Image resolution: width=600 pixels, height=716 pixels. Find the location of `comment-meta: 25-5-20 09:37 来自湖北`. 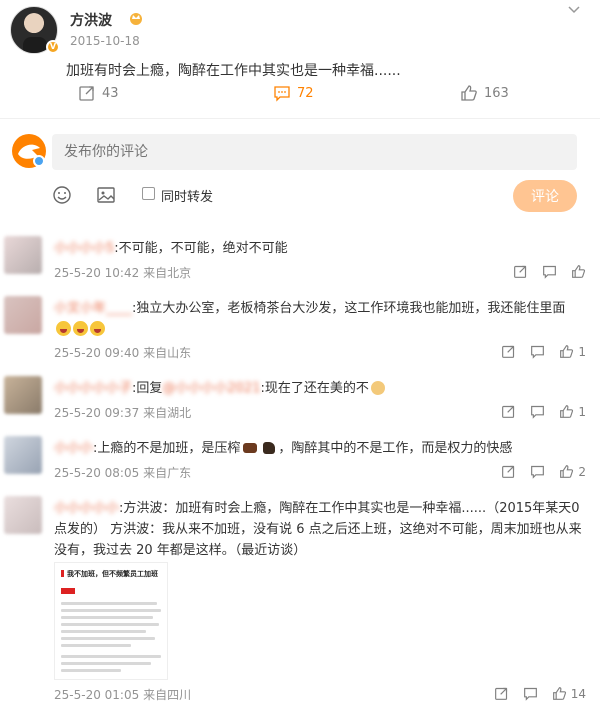

comment-meta: 25-5-20 09:37 来自湖北 is located at coordinates (122, 412).